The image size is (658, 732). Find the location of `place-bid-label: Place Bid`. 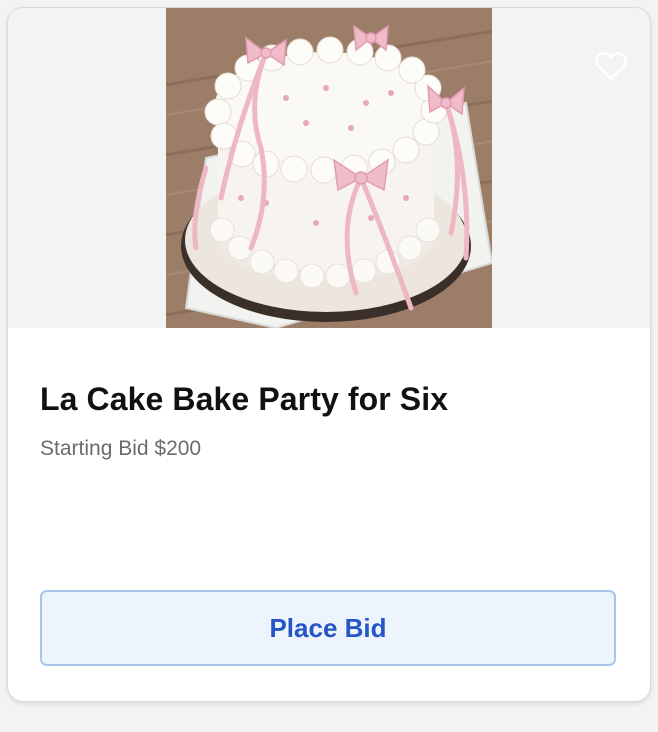

place-bid-label: Place Bid is located at coordinates (328, 627).